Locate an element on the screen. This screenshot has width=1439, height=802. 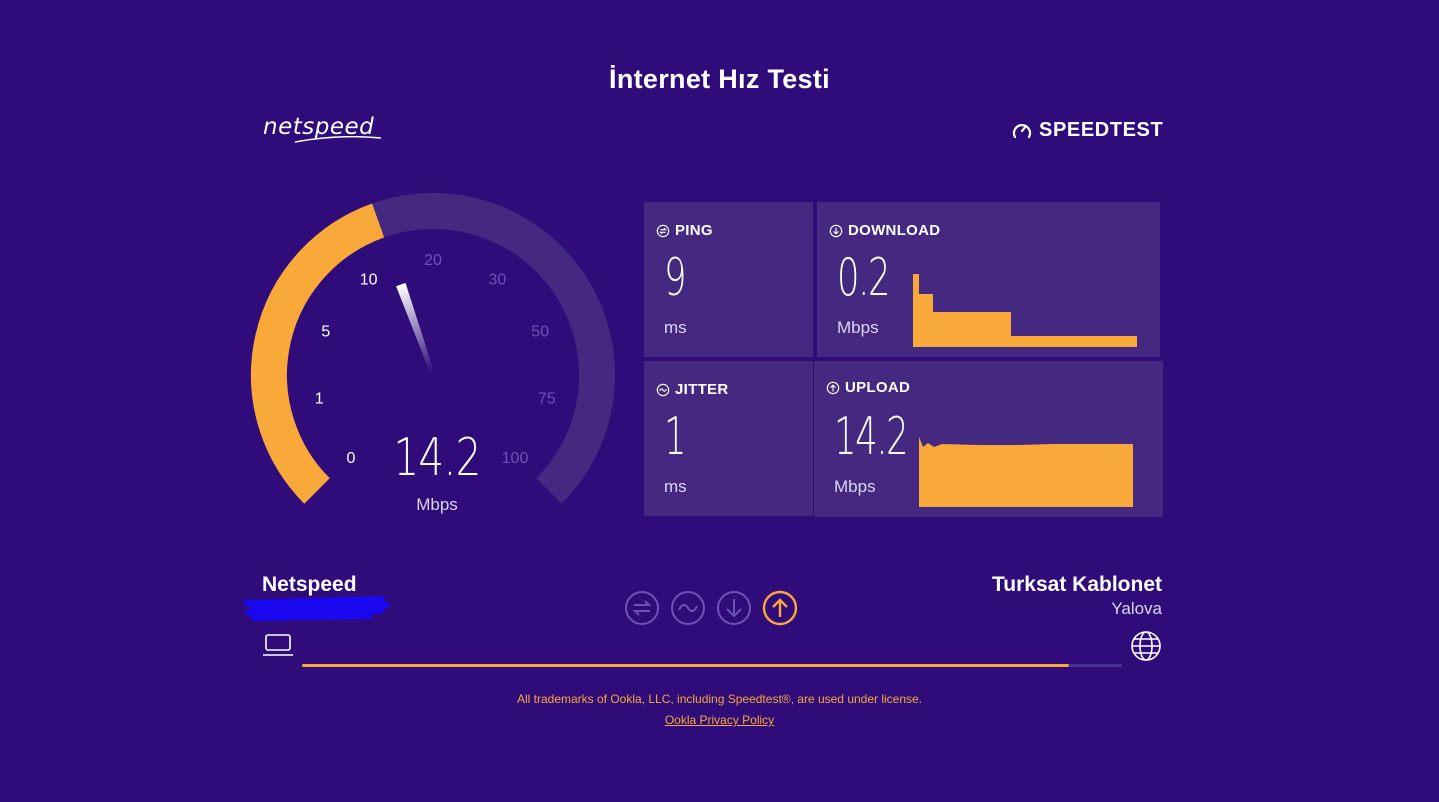
jitter-unit: ms is located at coordinates (675, 486).